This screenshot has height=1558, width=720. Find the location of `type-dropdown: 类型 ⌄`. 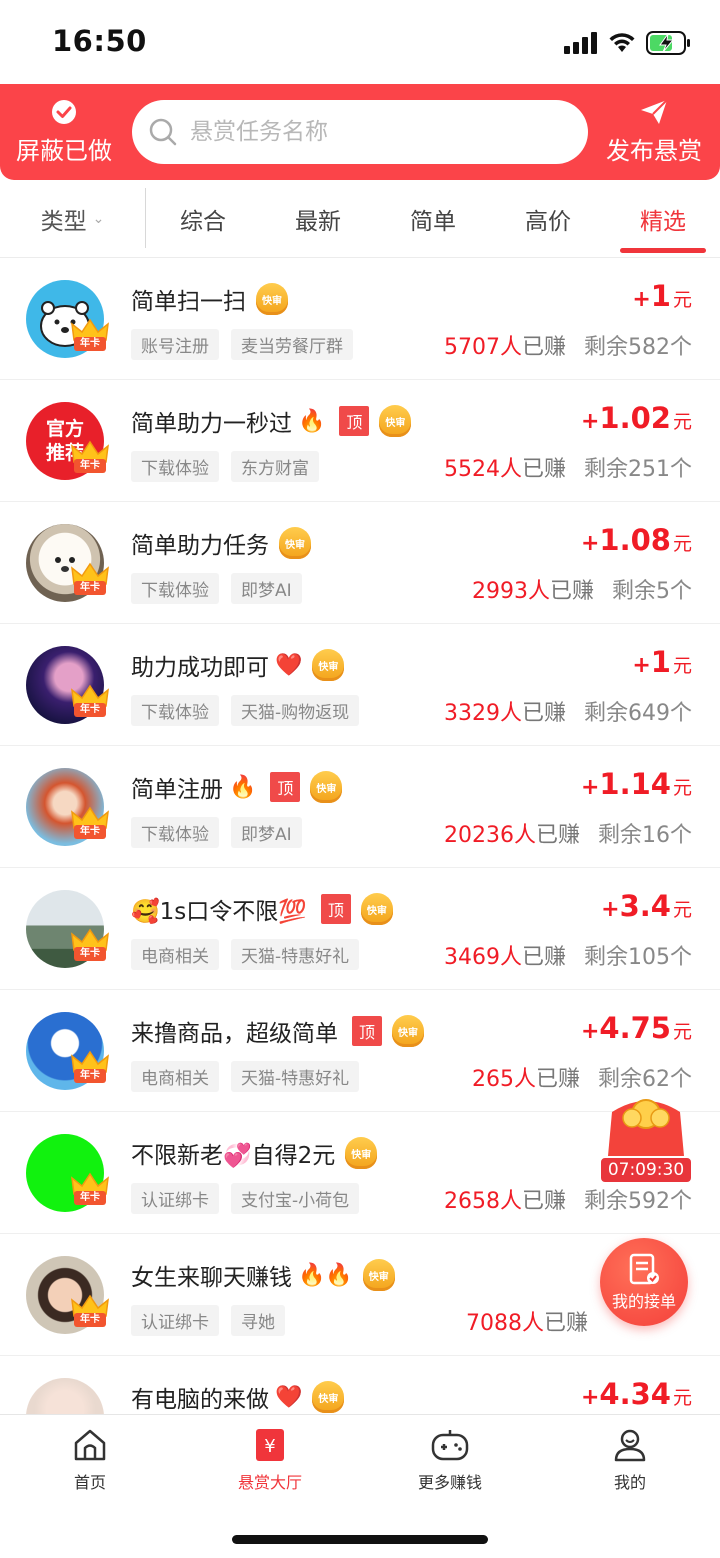

type-dropdown: 类型 ⌄ is located at coordinates (72, 219).